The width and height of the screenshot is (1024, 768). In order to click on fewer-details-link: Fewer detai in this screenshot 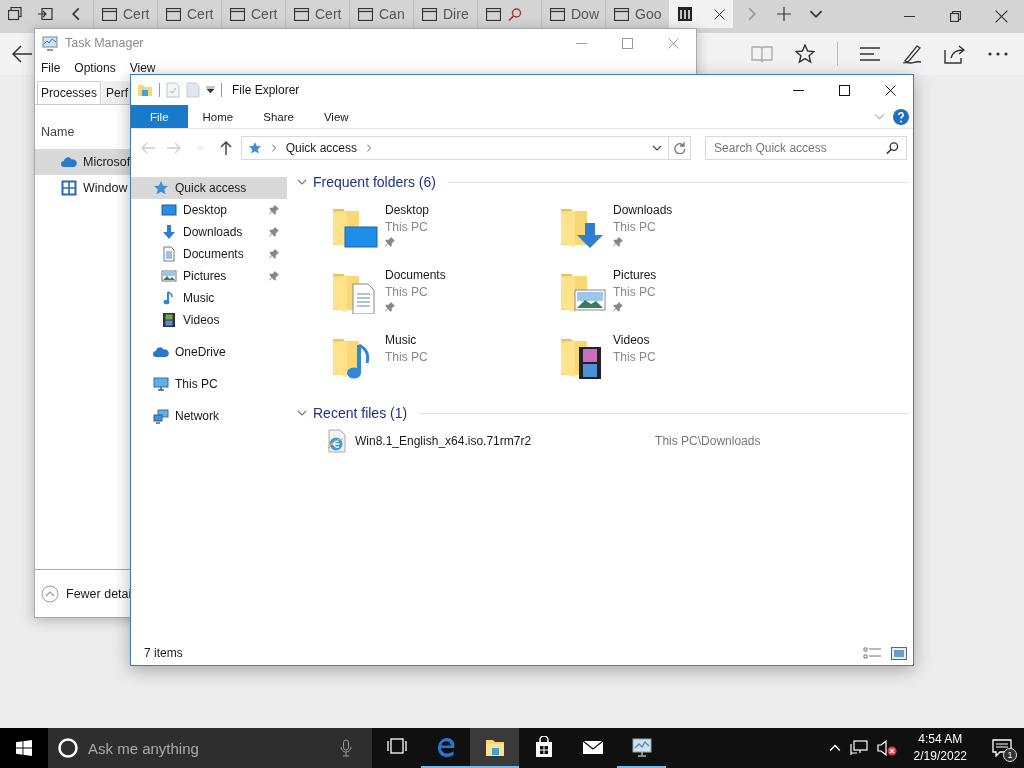, I will do `click(99, 593)`.